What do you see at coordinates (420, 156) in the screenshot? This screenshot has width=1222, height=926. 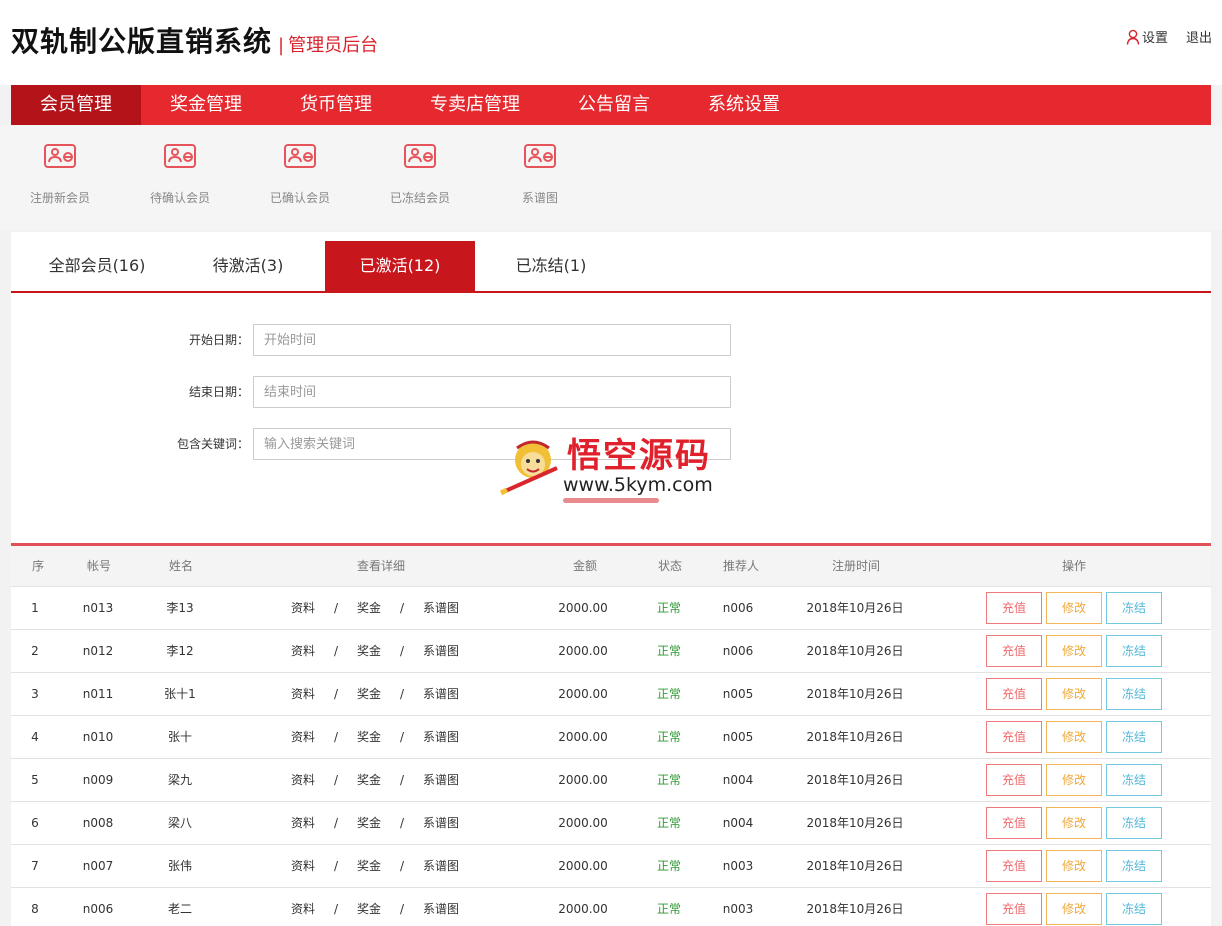 I see `member-card-icon` at bounding box center [420, 156].